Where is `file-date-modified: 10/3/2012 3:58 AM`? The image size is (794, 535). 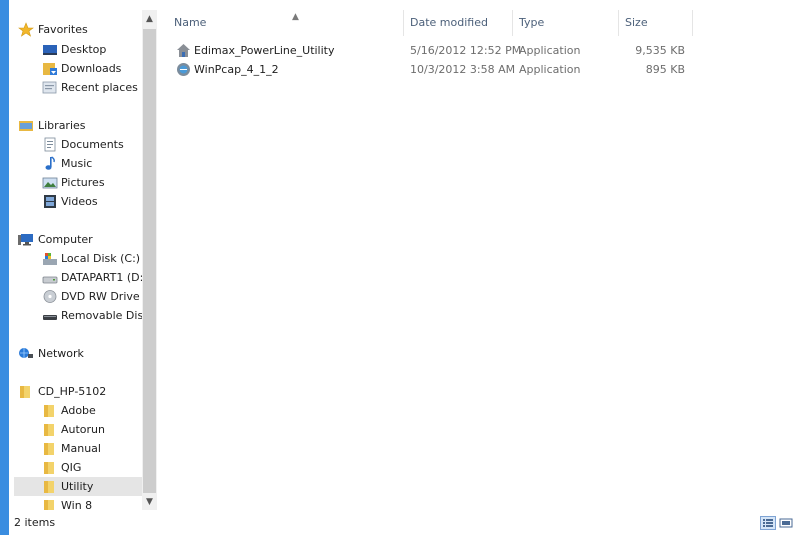
file-date-modified: 10/3/2012 3:58 AM is located at coordinates (463, 69).